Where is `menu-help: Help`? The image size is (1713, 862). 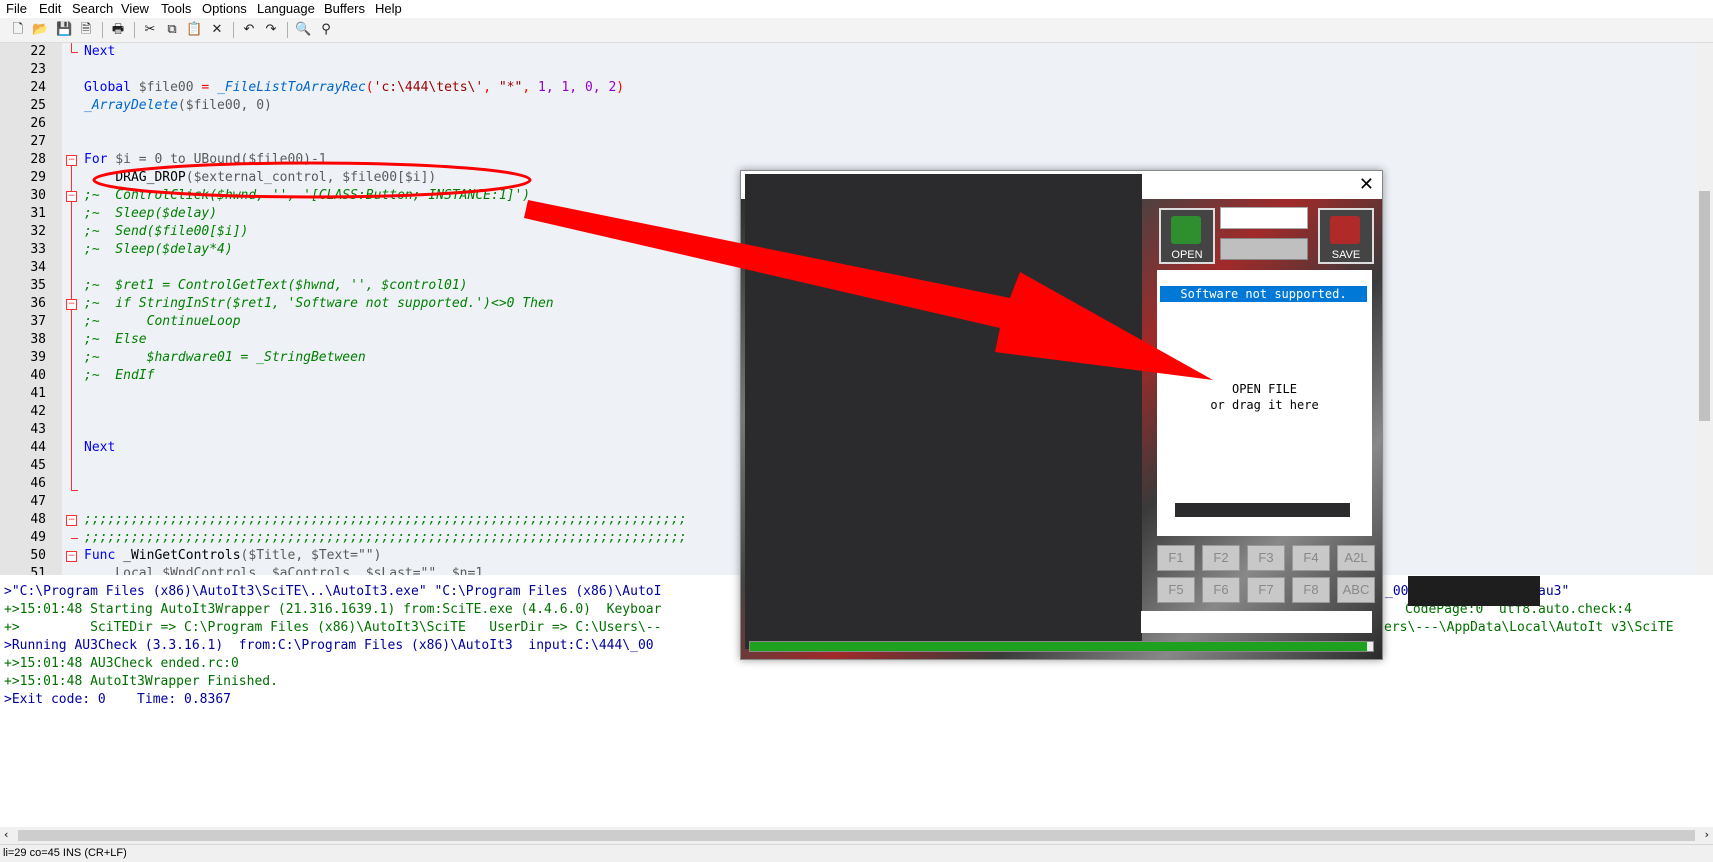
menu-help: Help is located at coordinates (388, 8).